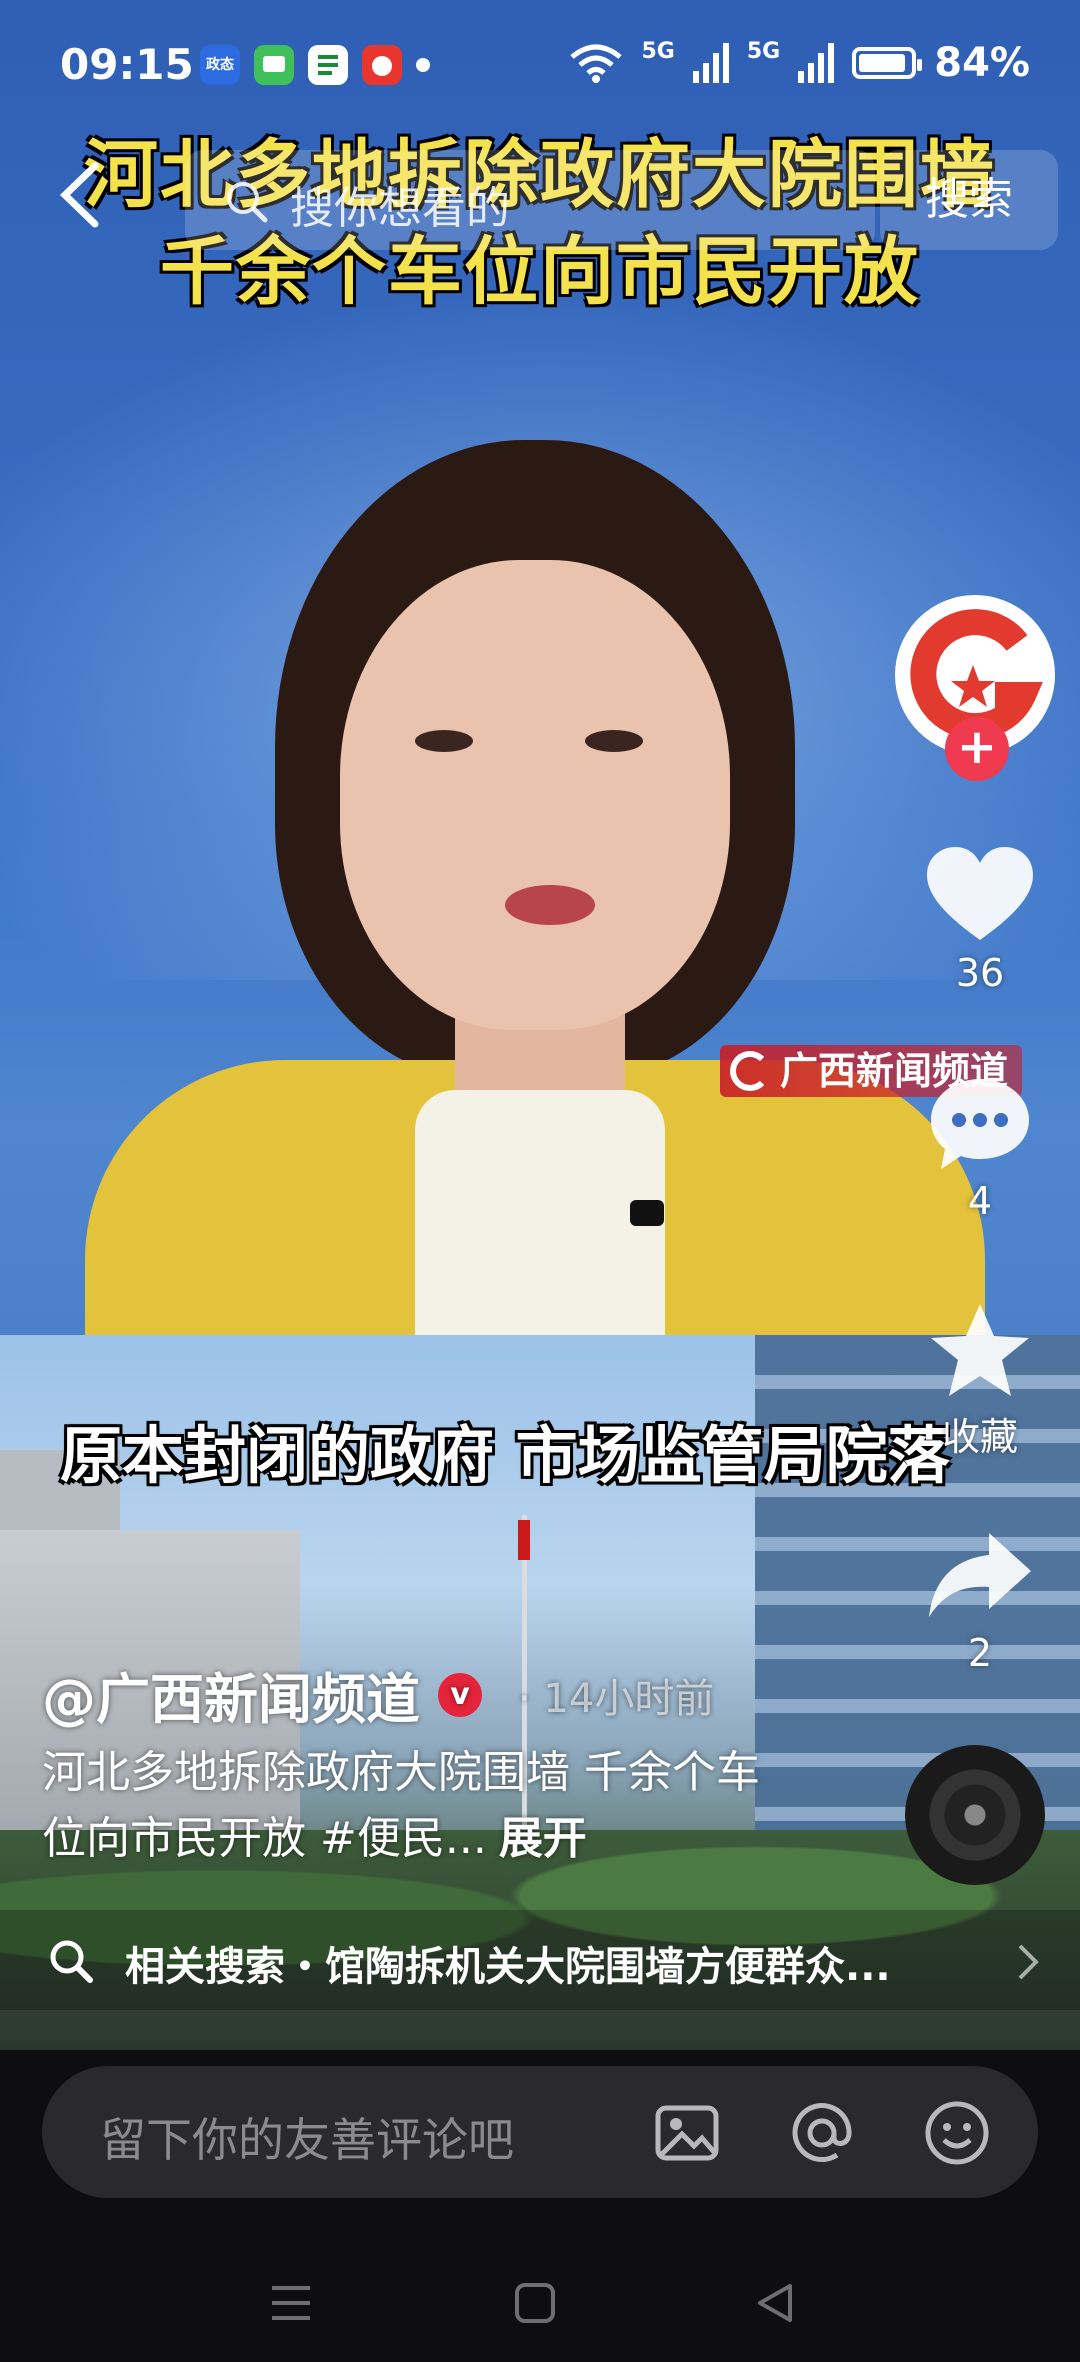 This screenshot has width=1080, height=2362. Describe the element at coordinates (274, 65) in the screenshot. I see `message-icon` at that location.